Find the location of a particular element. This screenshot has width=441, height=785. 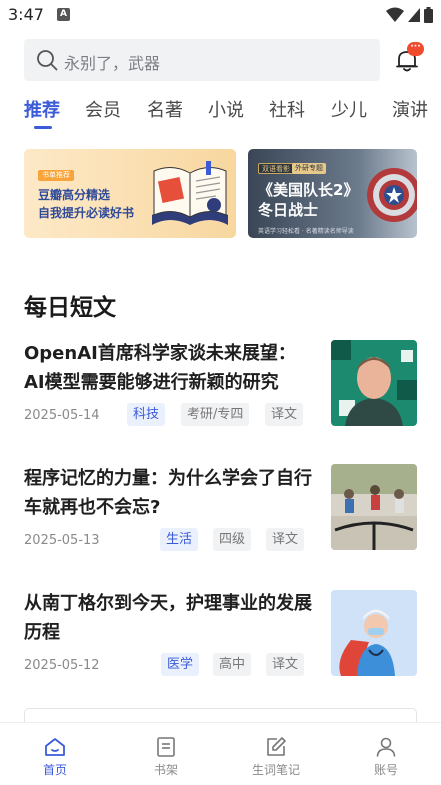

tab-novel: 小说 is located at coordinates (226, 109).